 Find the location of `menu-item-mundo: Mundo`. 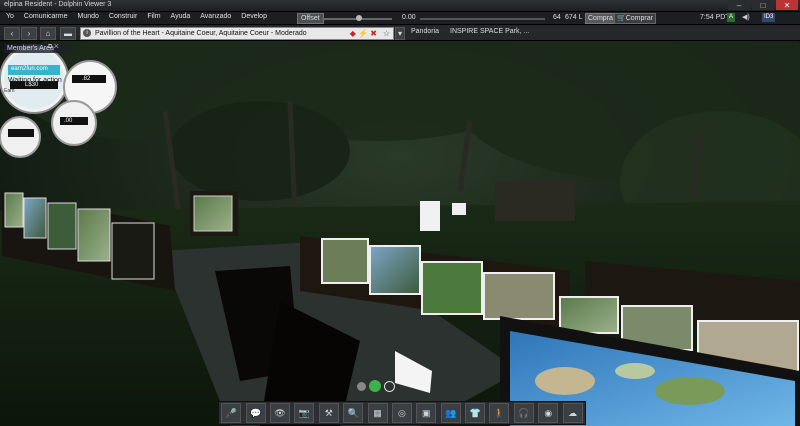

menu-item-mundo: Mundo is located at coordinates (88, 16).